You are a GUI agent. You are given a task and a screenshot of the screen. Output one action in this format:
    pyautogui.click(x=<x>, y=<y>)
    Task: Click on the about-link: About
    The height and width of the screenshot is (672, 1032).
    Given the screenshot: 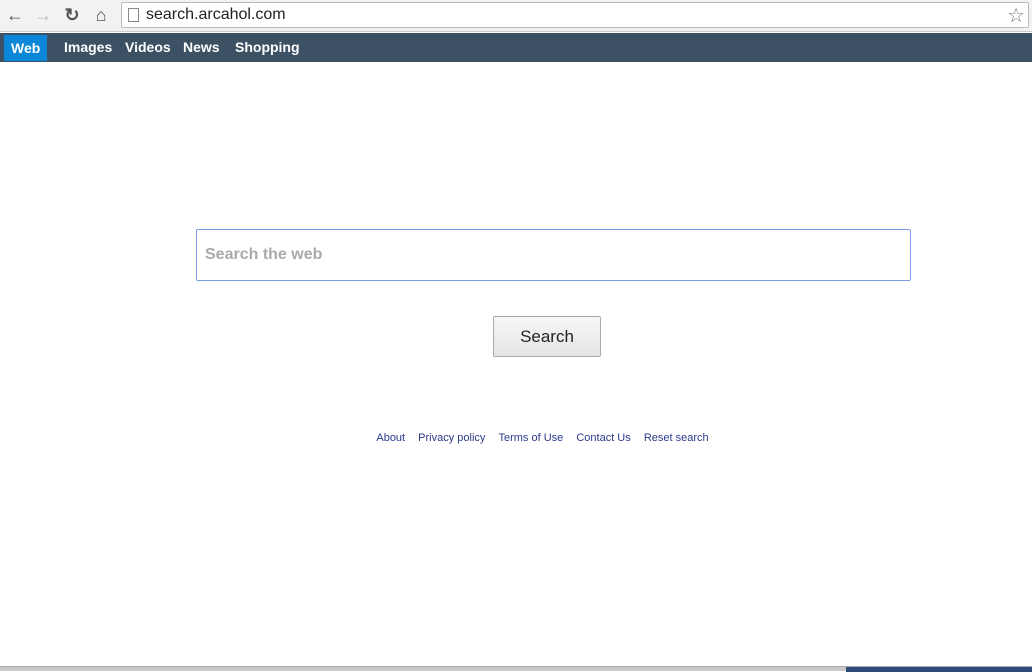 What is the action you would take?
    pyautogui.click(x=390, y=438)
    